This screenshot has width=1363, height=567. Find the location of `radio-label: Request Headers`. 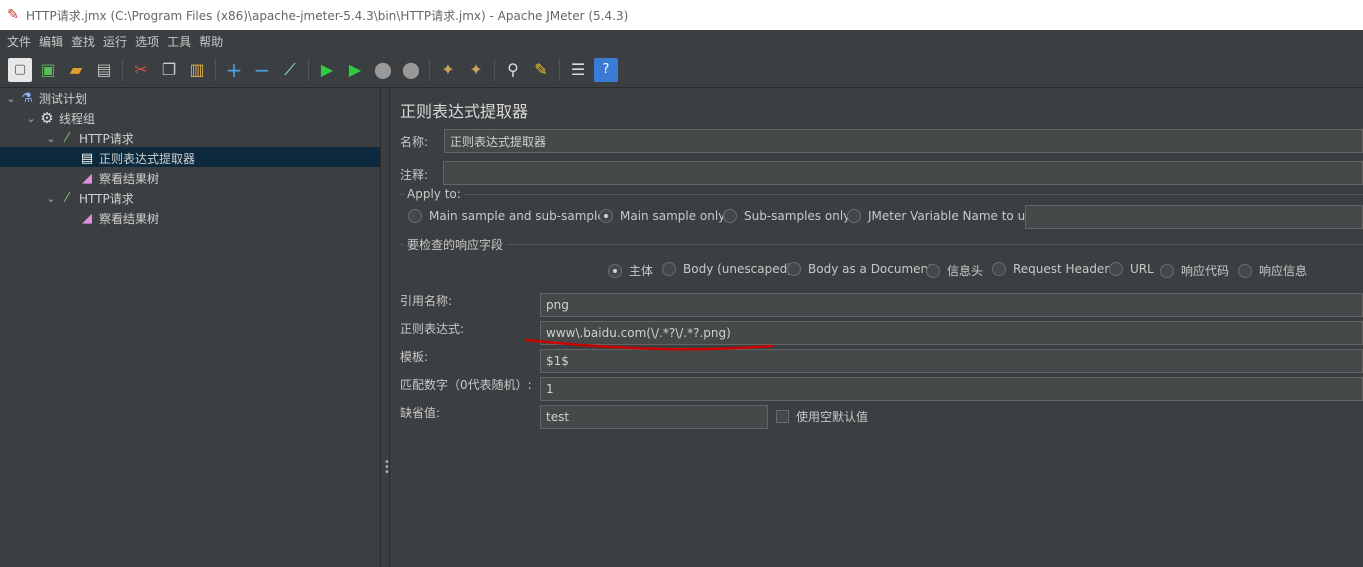

radio-label: Request Headers is located at coordinates (1064, 269).